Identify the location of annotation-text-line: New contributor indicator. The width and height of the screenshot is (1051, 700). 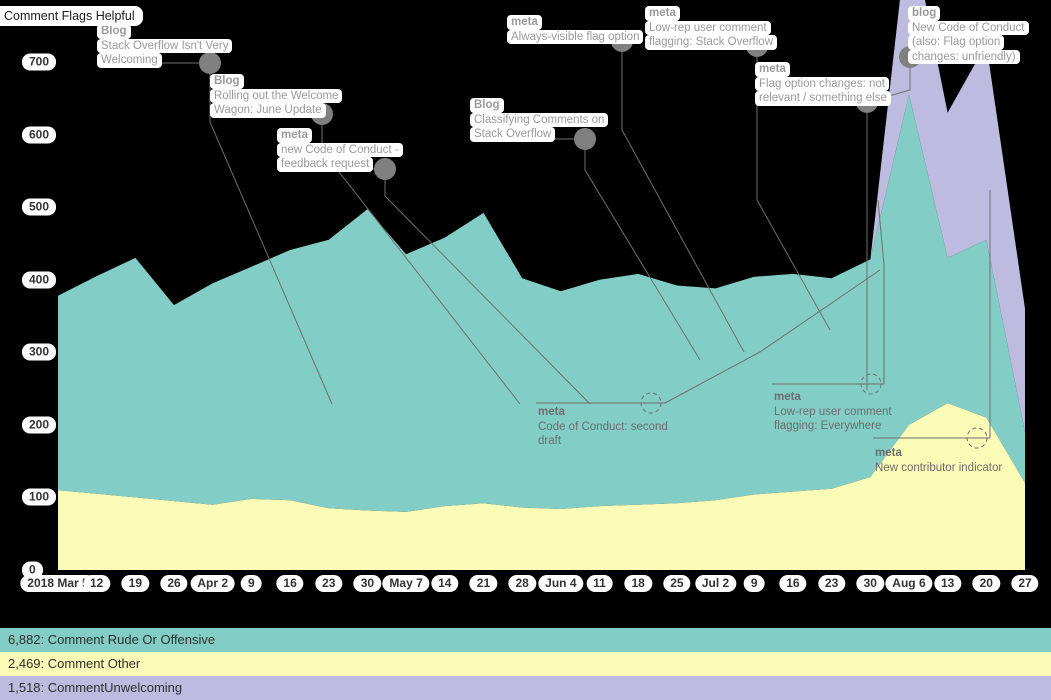
(939, 467).